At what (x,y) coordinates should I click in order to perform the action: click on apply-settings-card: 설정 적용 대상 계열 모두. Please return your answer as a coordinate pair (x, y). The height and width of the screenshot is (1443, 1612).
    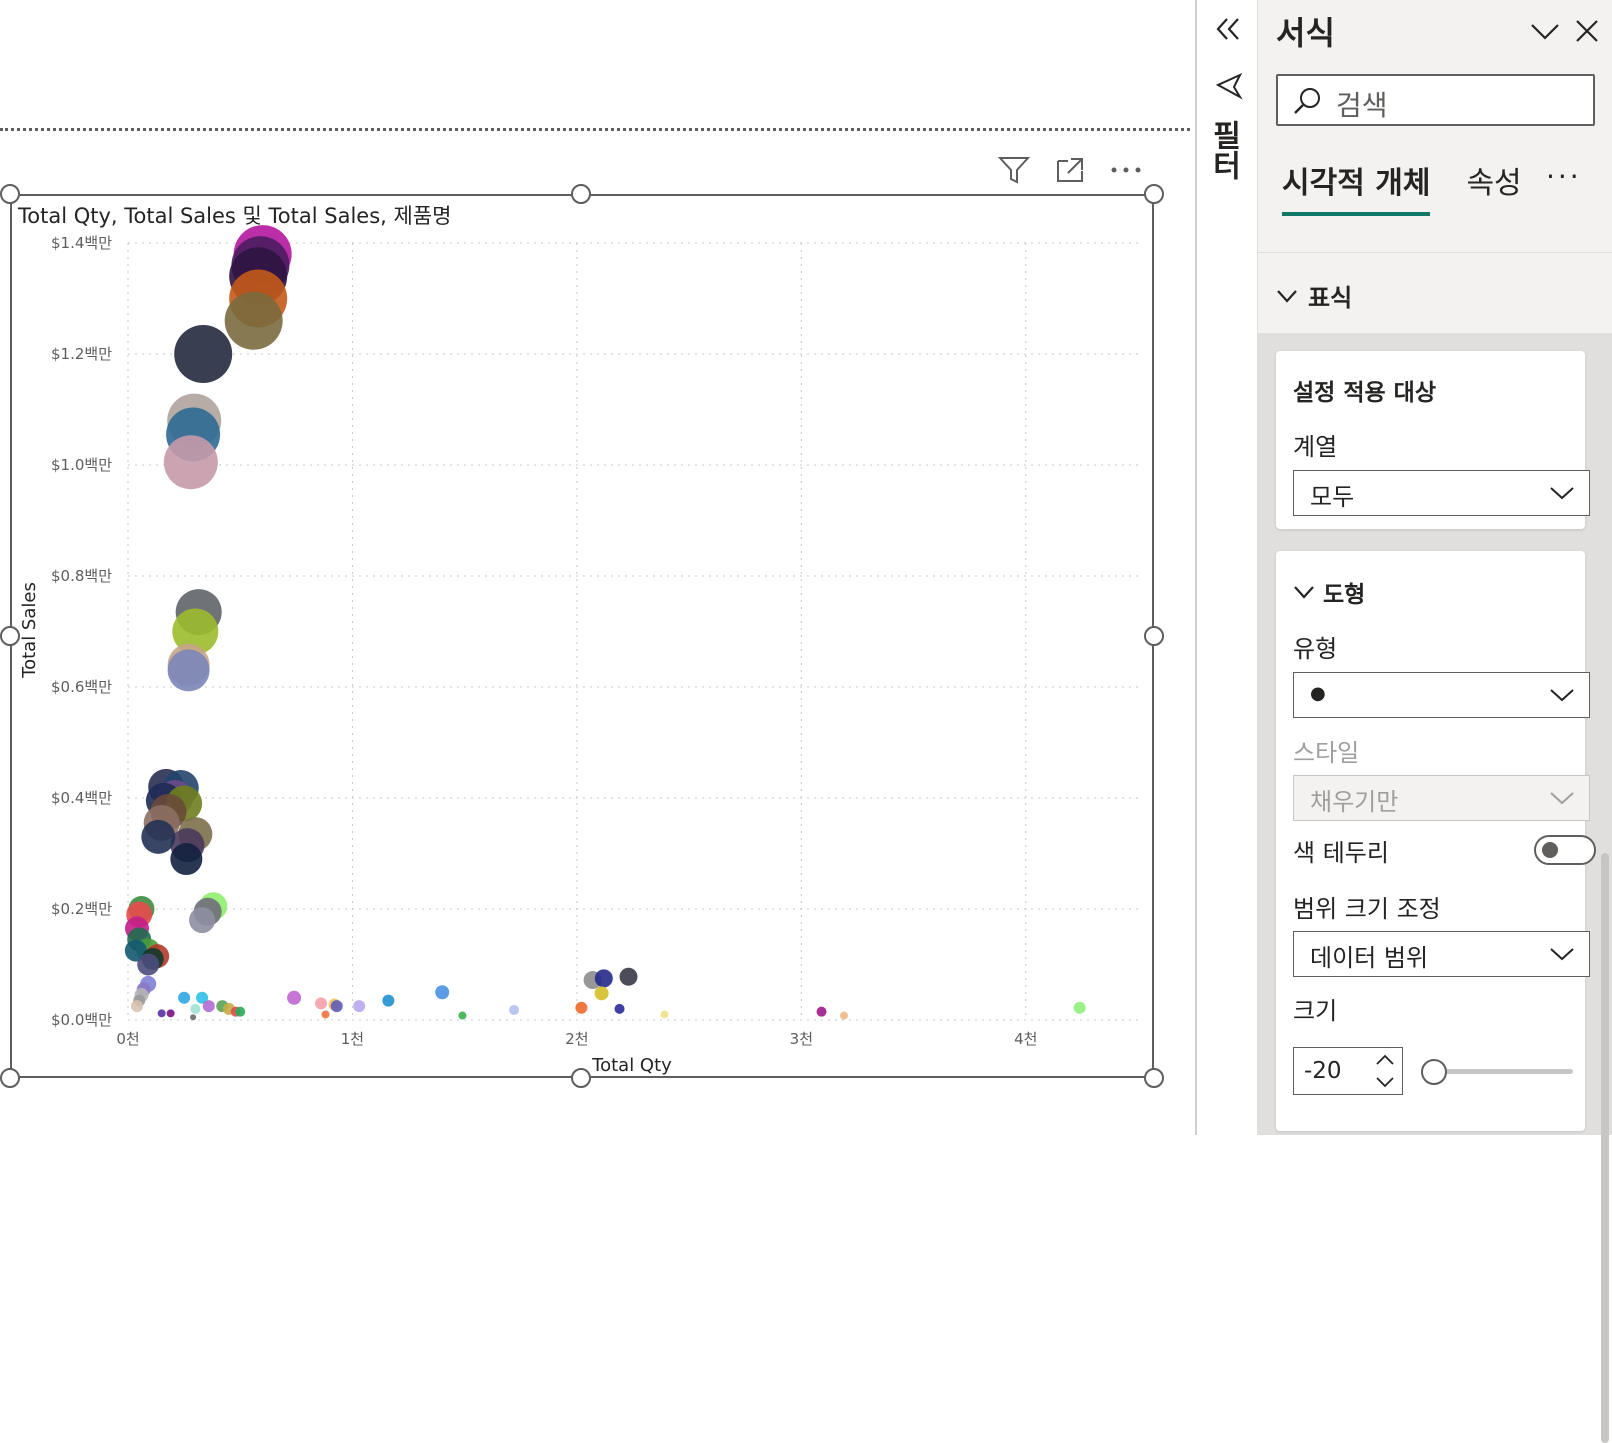
    Looking at the image, I should click on (1433, 440).